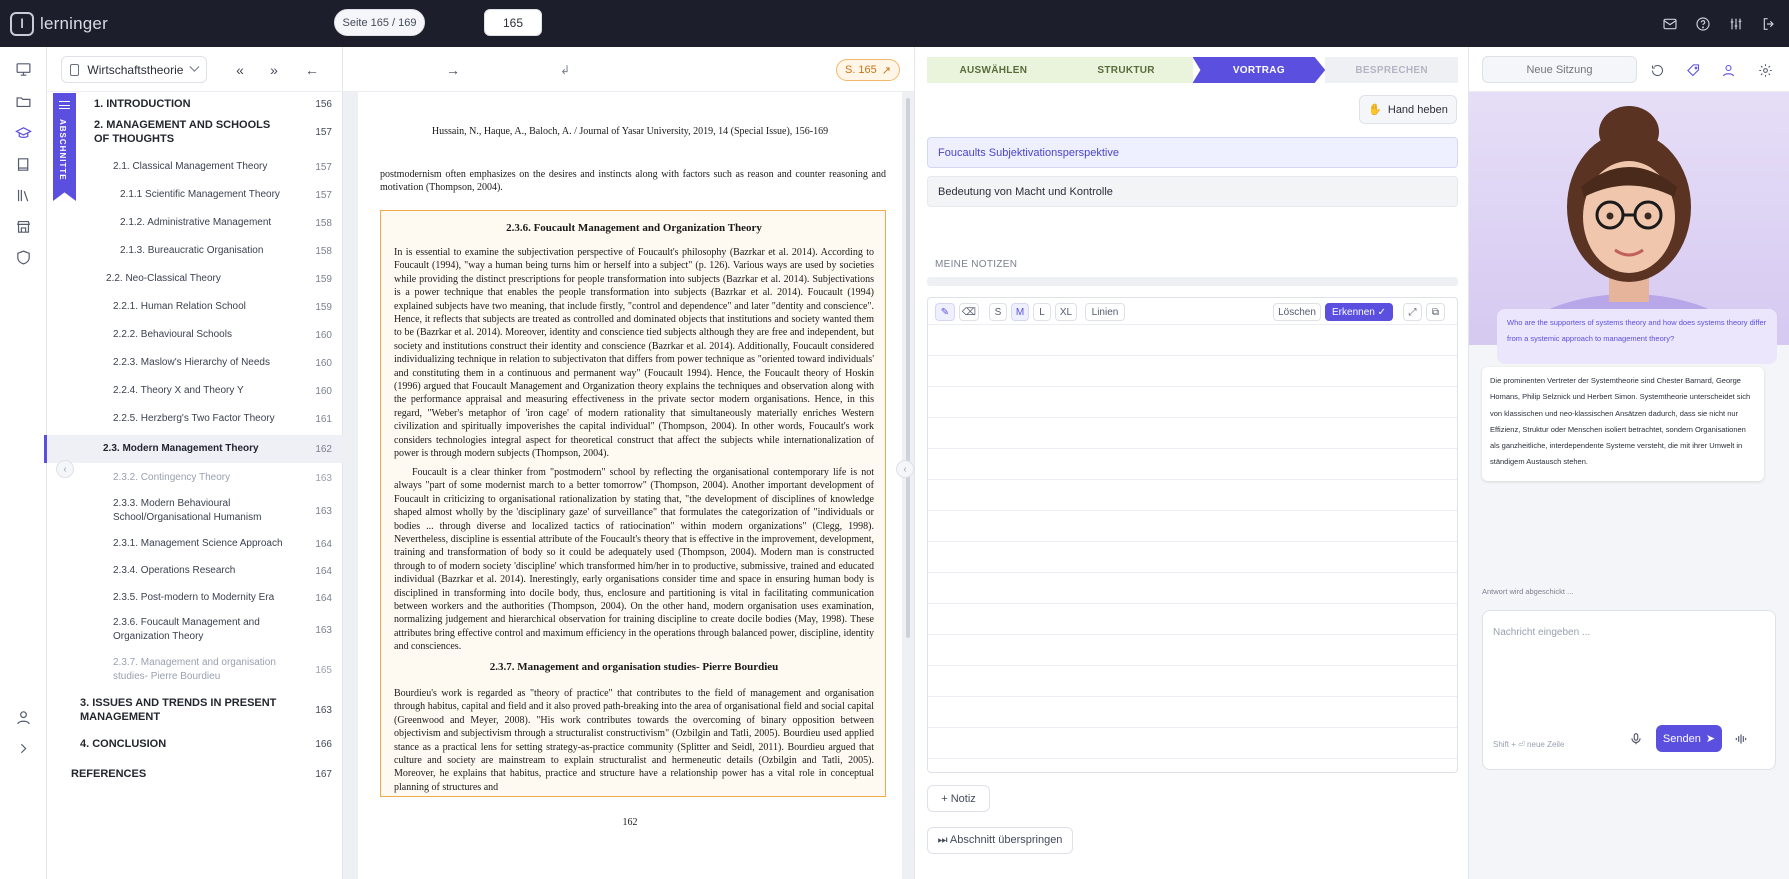 The height and width of the screenshot is (879, 1789). Describe the element at coordinates (1636, 739) in the screenshot. I see `microphone-icon` at that location.